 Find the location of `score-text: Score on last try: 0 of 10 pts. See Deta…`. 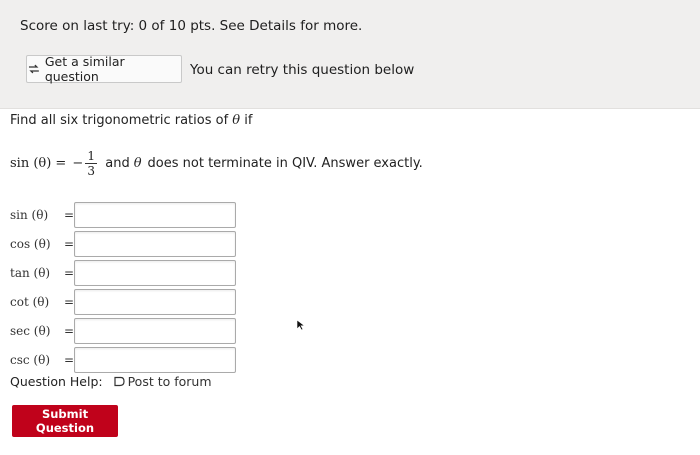

score-text: Score on last try: 0 of 10 pts. See Deta… is located at coordinates (191, 26).